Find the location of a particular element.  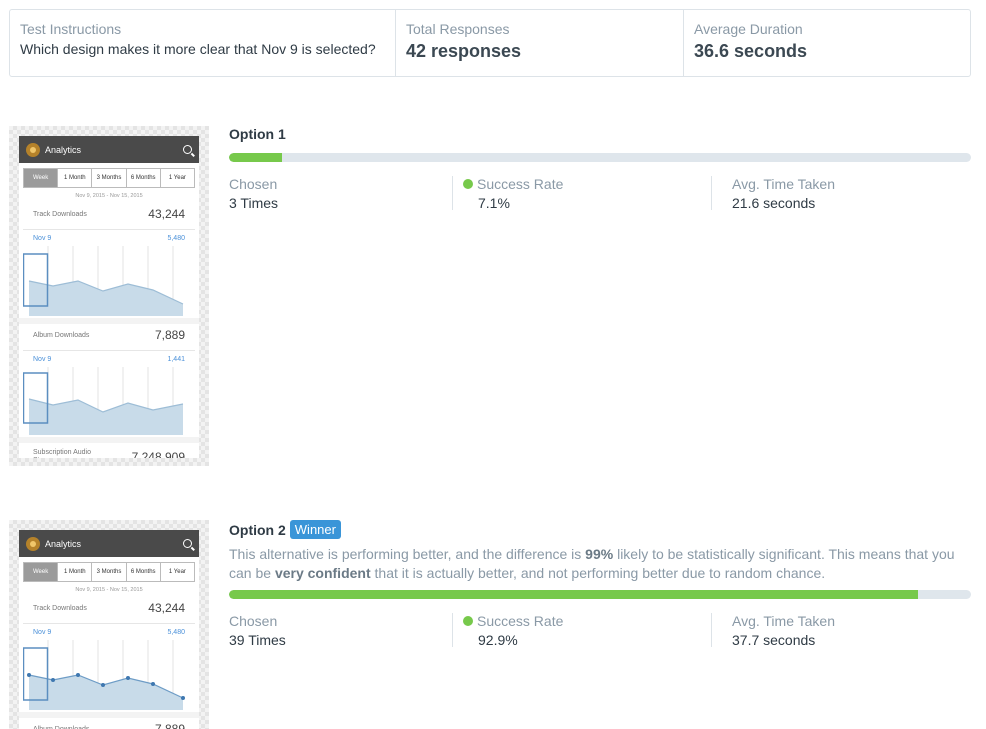

chosen-value: 3 Times is located at coordinates (254, 203).